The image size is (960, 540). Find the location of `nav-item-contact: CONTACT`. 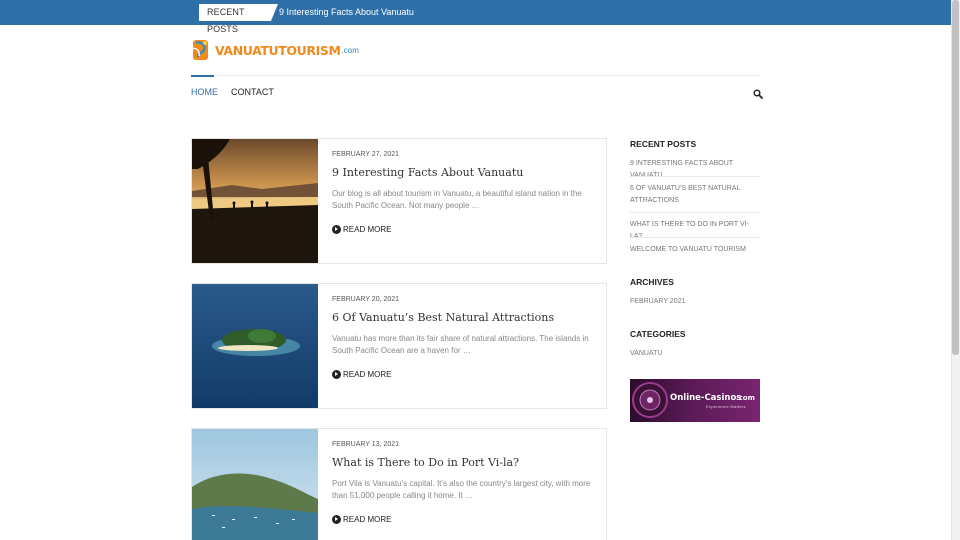

nav-item-contact: CONTACT is located at coordinates (252, 92).